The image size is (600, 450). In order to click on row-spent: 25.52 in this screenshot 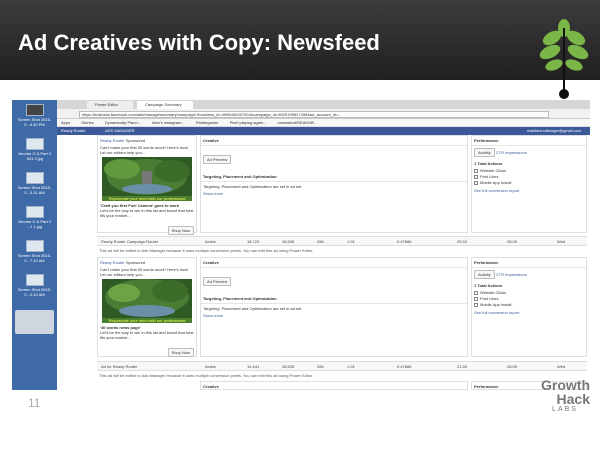, I will do `click(462, 241)`.